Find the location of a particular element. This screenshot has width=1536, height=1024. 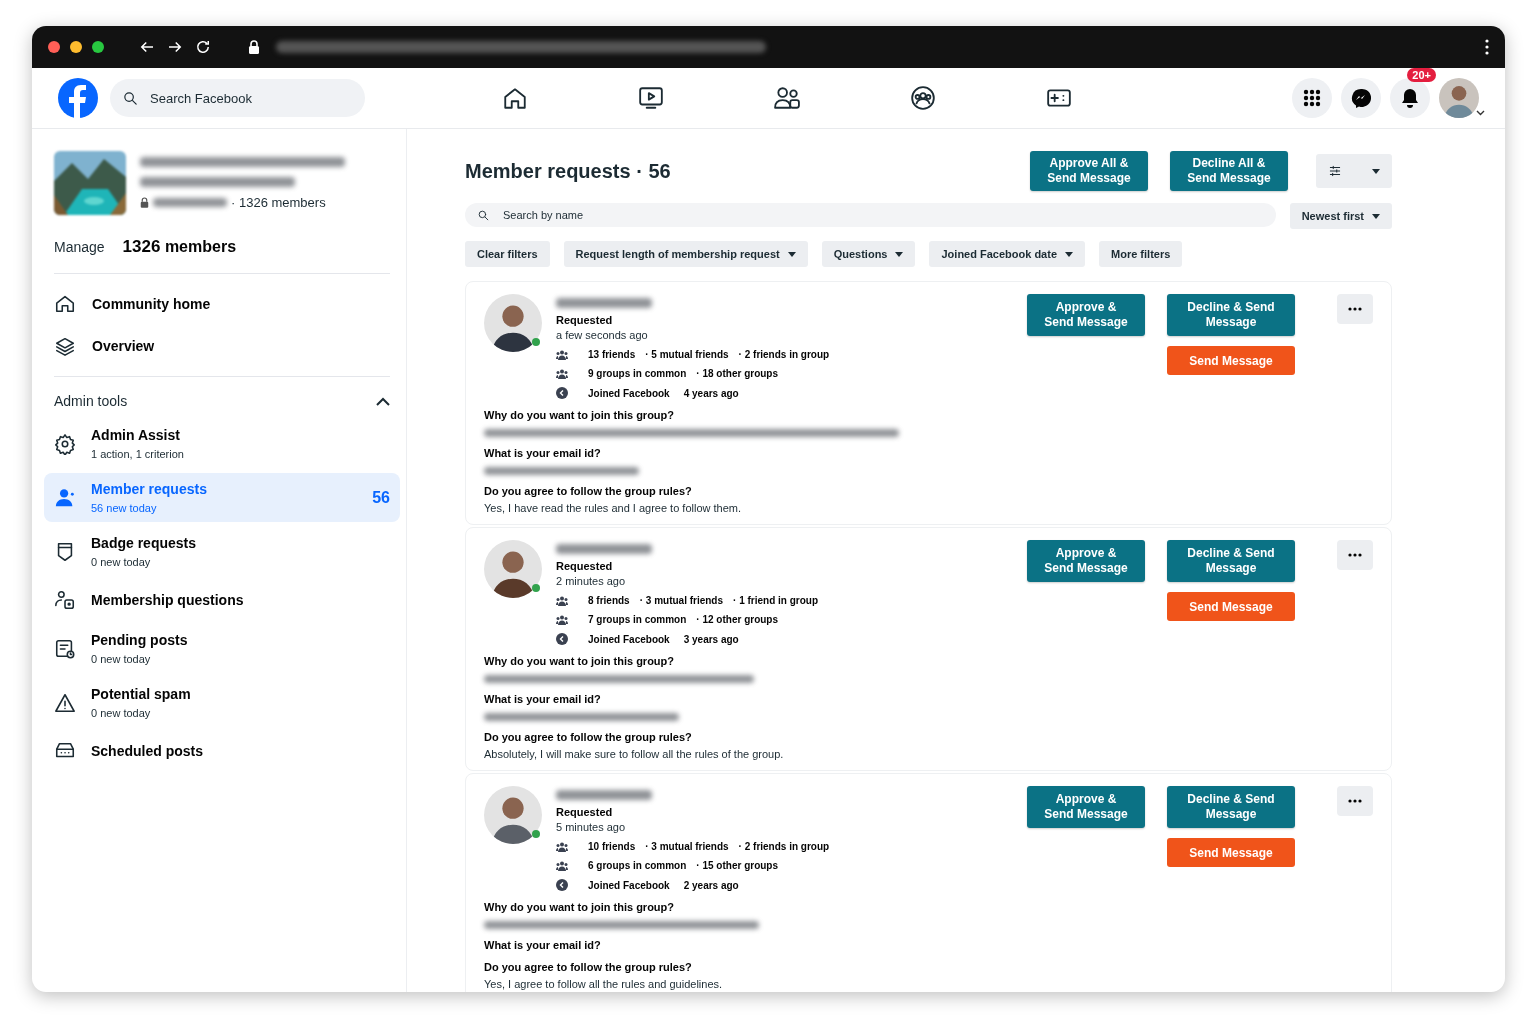

settings-dropdown is located at coordinates (1354, 171).